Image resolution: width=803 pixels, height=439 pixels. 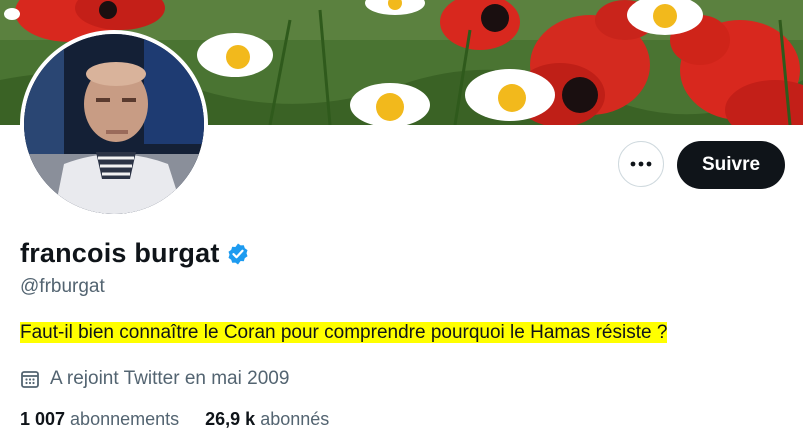 I want to click on more-dots-icon, so click(x=641, y=164).